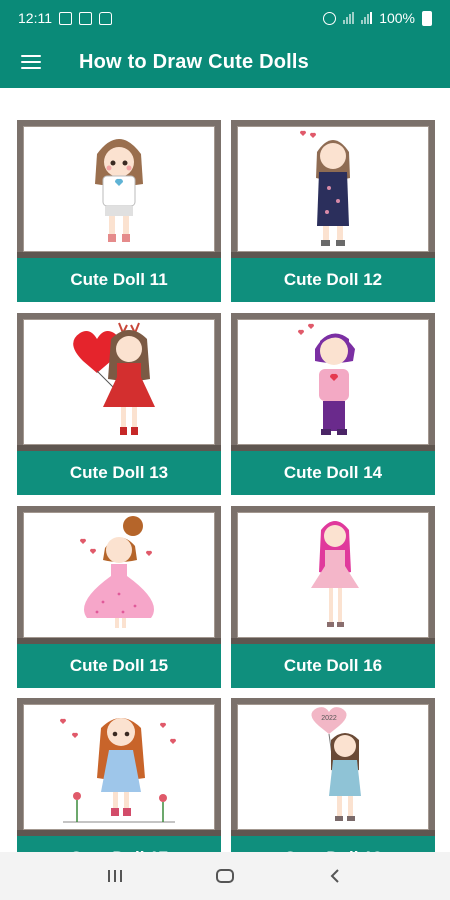 Image resolution: width=450 pixels, height=900 pixels. Describe the element at coordinates (35, 18) in the screenshot. I see `status-time: 12:11` at that location.